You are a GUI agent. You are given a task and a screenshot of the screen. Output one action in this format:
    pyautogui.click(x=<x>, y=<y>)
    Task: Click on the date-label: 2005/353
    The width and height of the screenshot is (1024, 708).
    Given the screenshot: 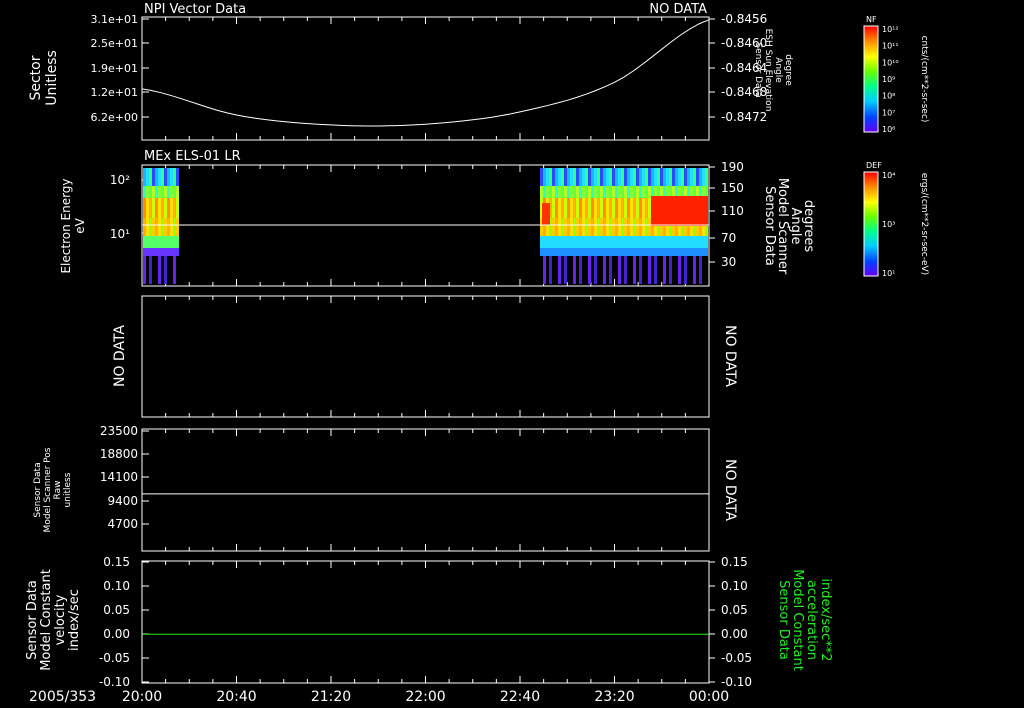 What is the action you would take?
    pyautogui.click(x=62, y=697)
    